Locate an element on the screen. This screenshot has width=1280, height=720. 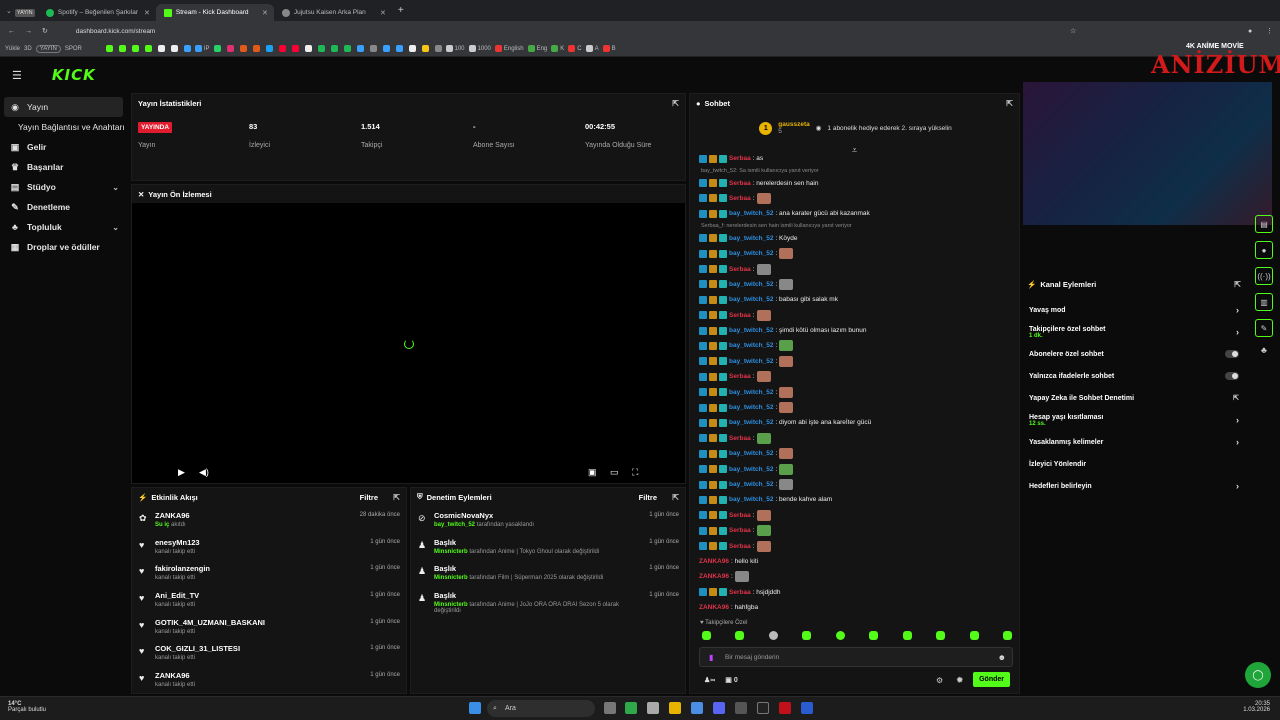
tab-jujutsu: Jujutsu Kaisen Arka Plan ✕ is located at coordinates (333, 12).